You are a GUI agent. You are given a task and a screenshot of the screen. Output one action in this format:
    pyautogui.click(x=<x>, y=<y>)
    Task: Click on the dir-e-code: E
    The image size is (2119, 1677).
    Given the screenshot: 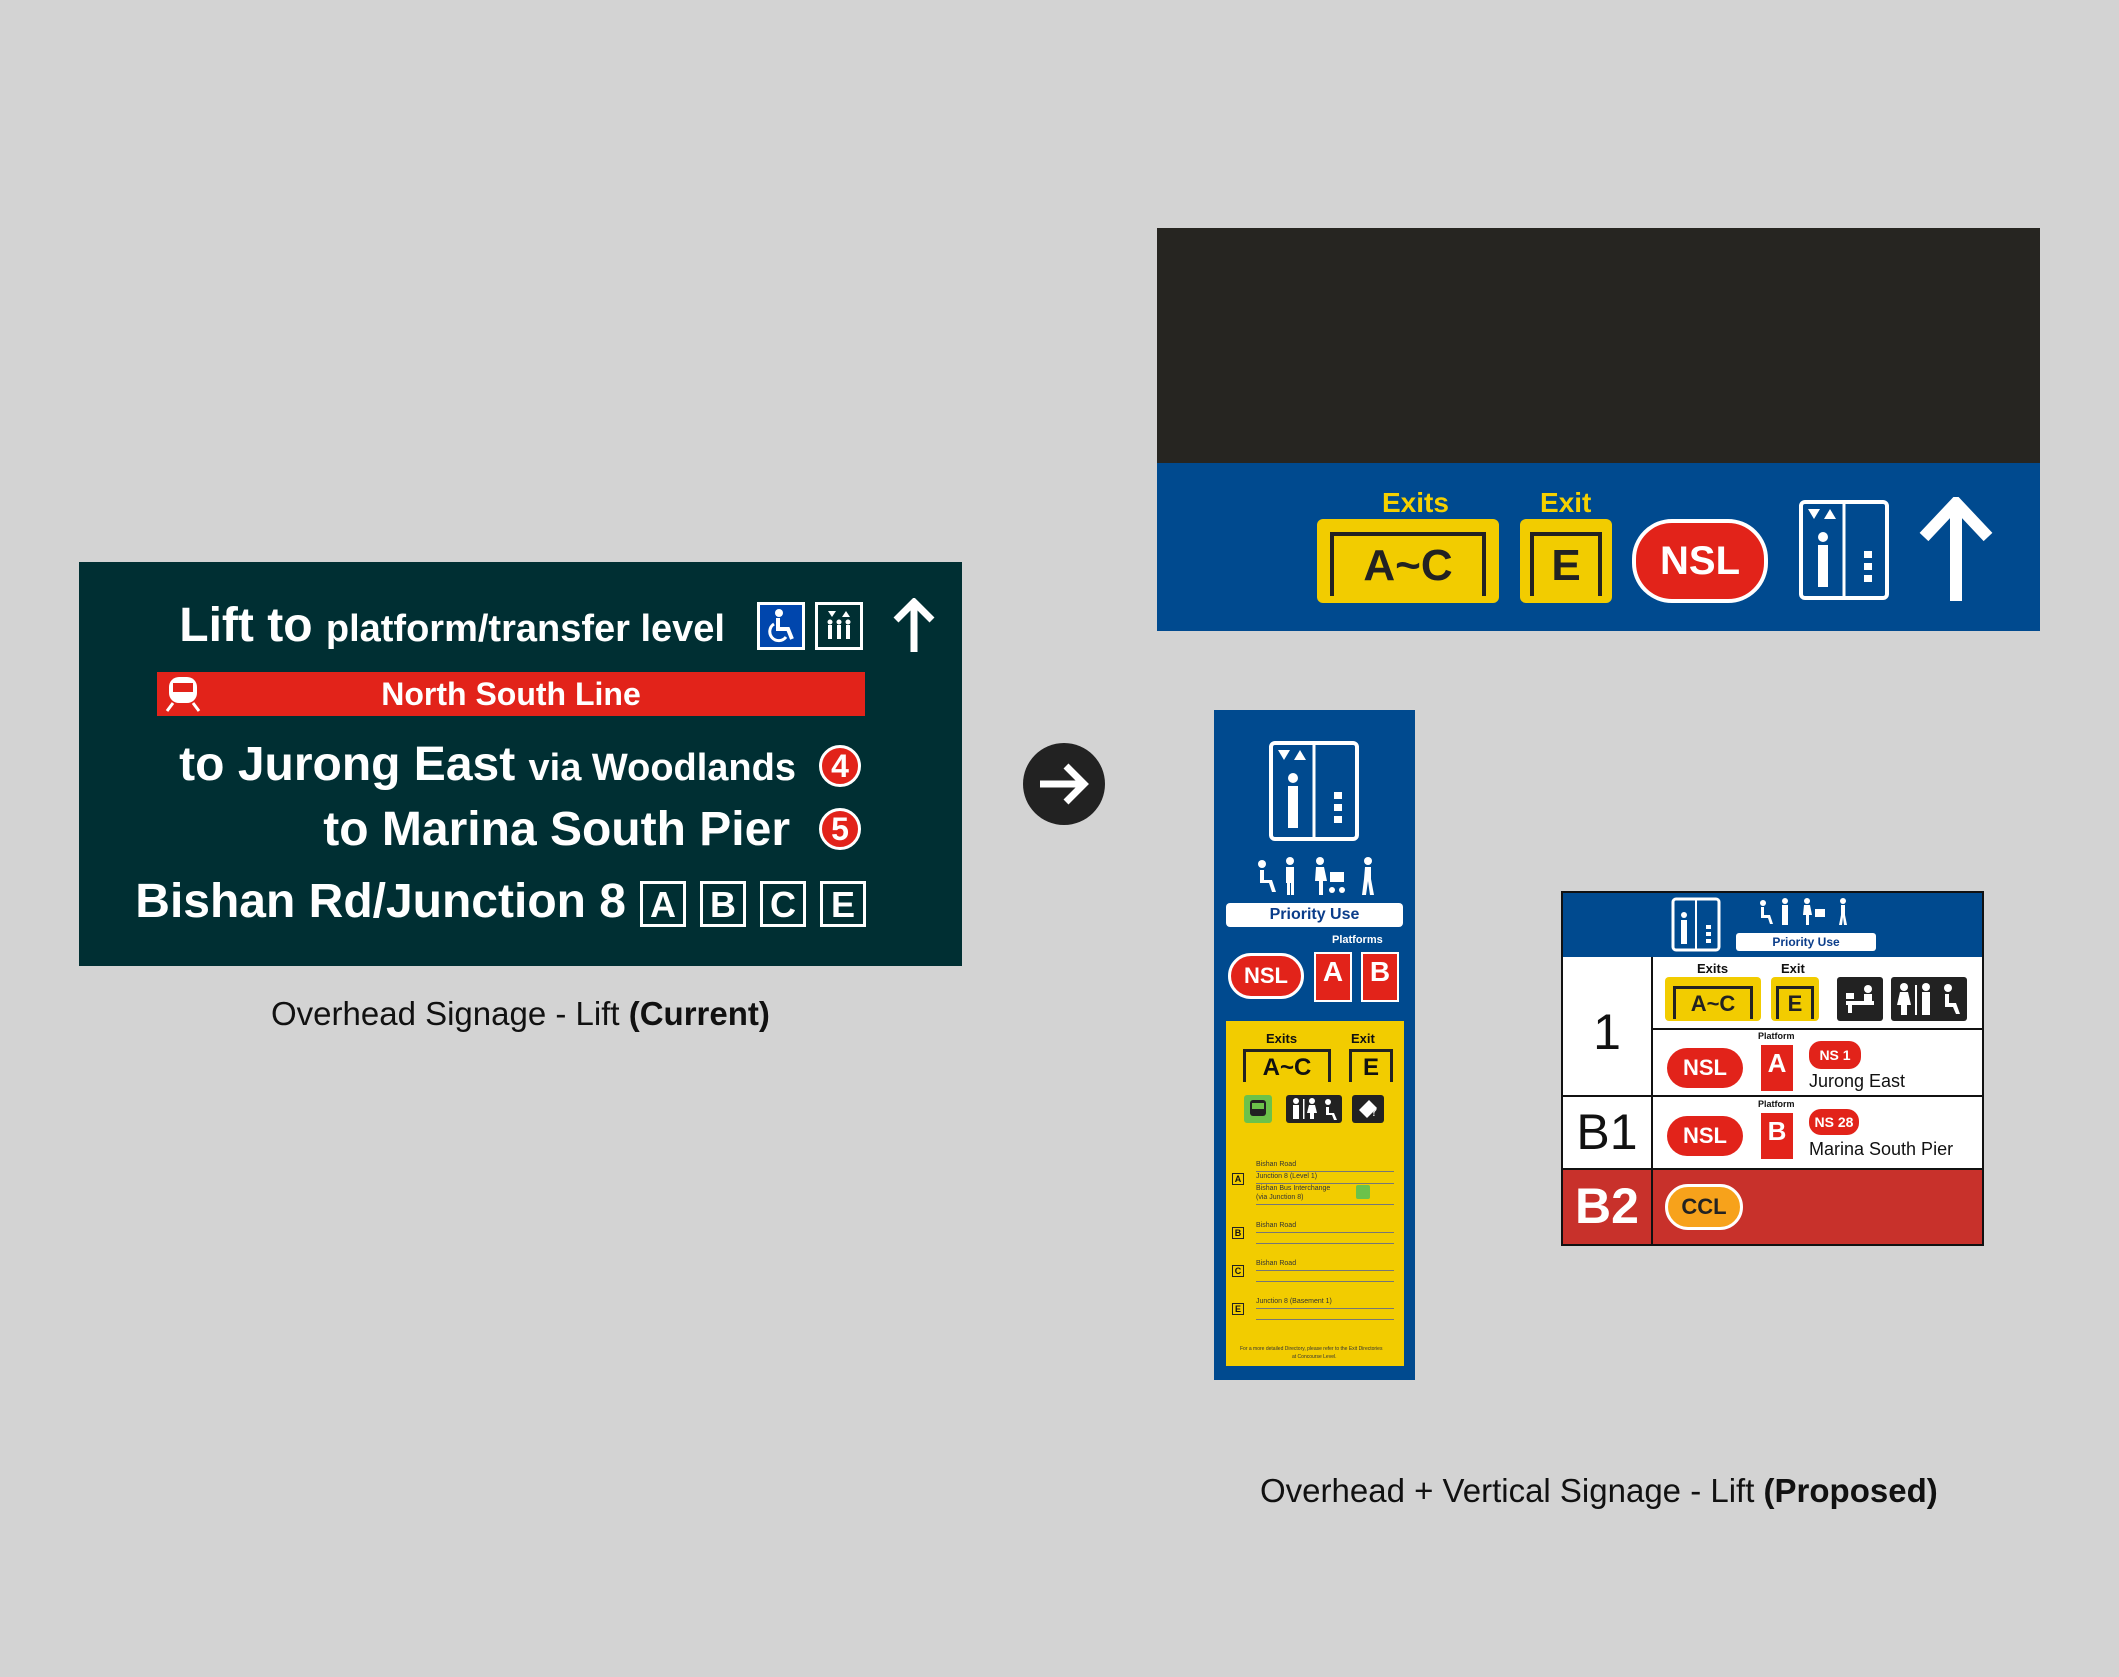 What is the action you would take?
    pyautogui.click(x=1238, y=1309)
    